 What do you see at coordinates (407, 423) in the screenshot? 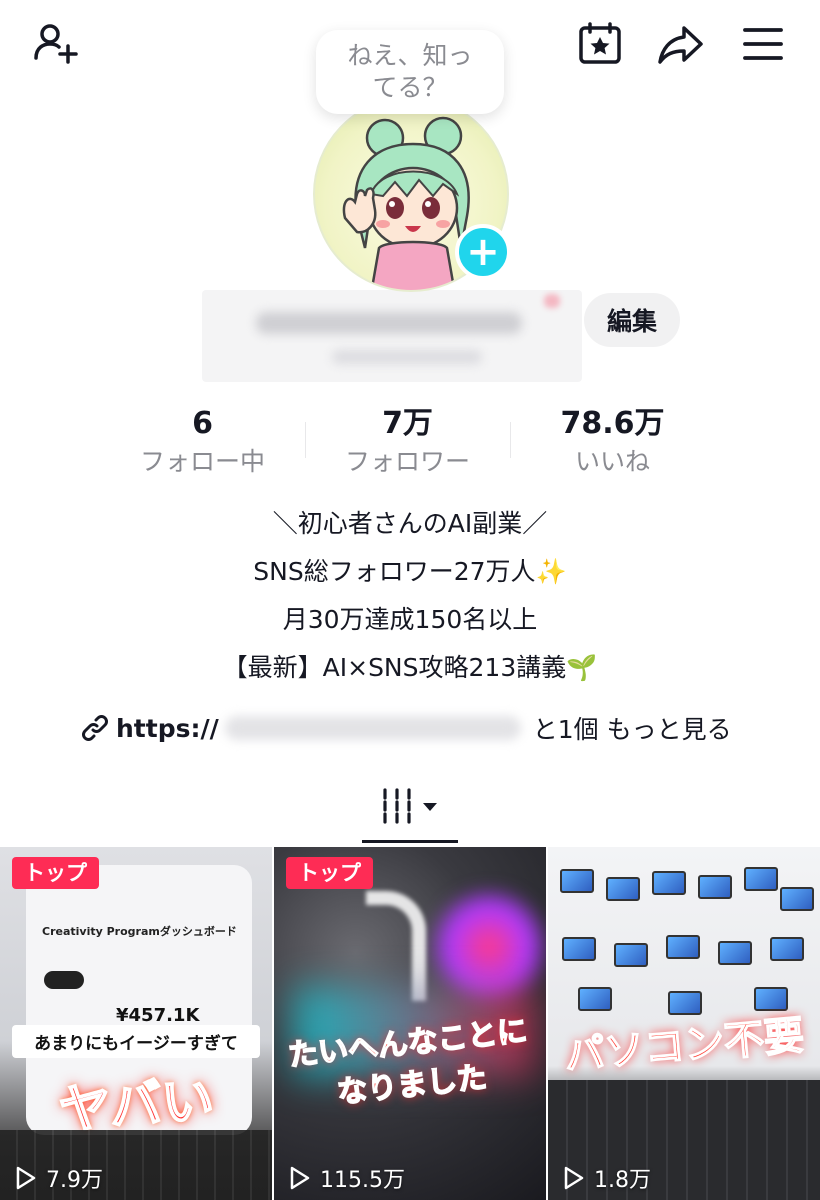
I see `followers-count: 7万` at bounding box center [407, 423].